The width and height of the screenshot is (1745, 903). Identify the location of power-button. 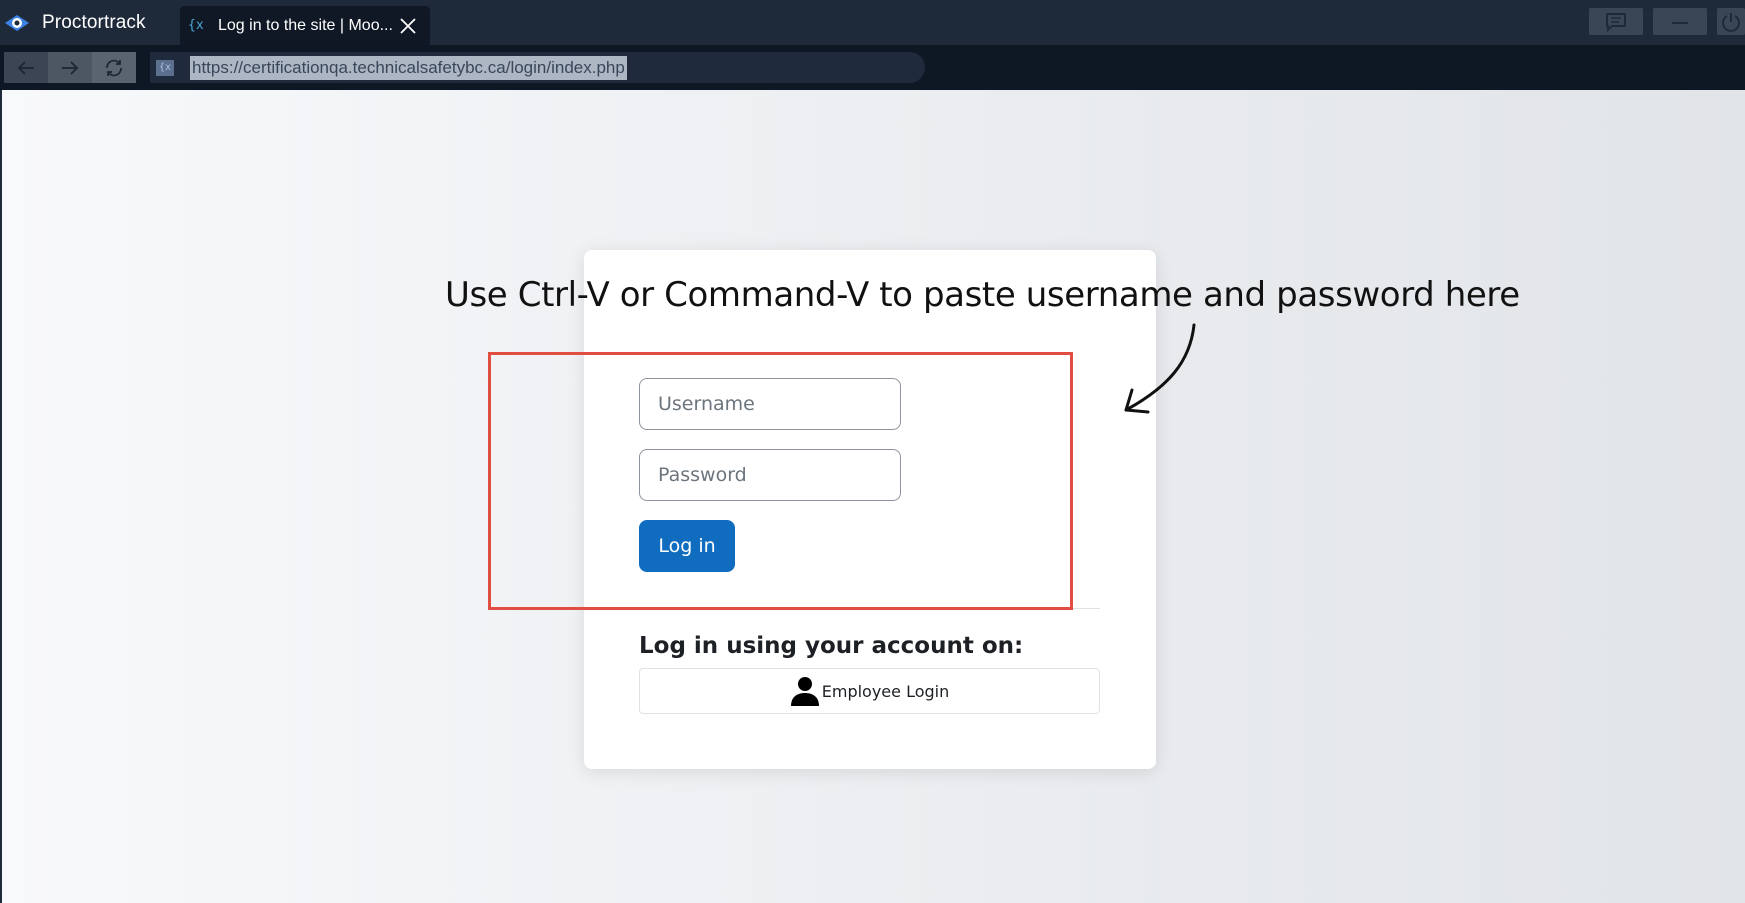
(1731, 21).